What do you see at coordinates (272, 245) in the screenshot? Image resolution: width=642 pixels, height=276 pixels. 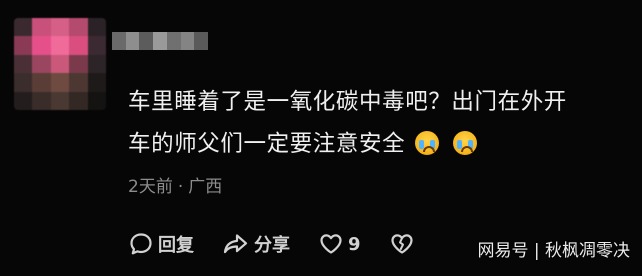 I see `share-label: 分享` at bounding box center [272, 245].